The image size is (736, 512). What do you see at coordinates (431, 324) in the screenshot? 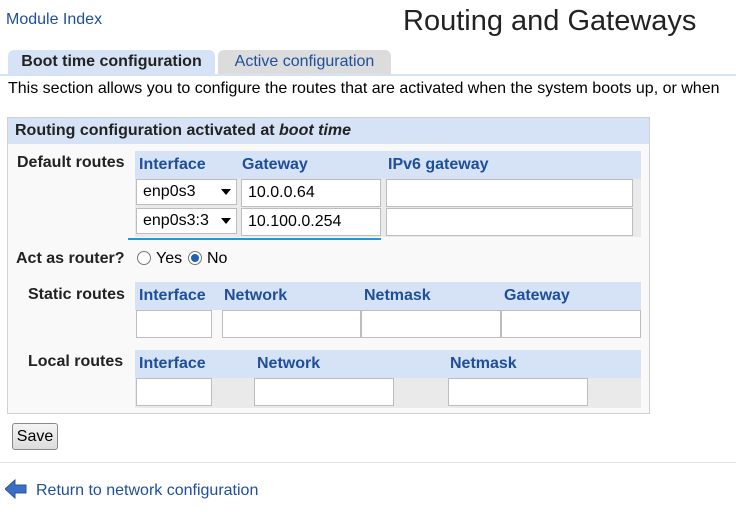
I see `static-route-netmask-input` at bounding box center [431, 324].